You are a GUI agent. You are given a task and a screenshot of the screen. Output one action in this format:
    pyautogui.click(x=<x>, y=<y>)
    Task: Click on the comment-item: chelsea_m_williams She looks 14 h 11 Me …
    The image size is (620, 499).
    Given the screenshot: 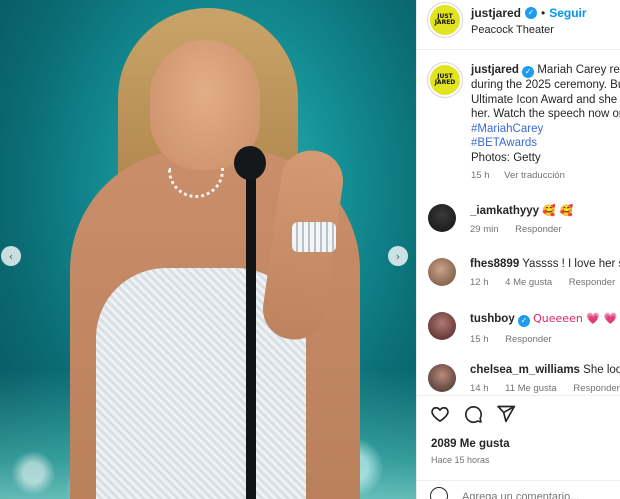 What is the action you would take?
    pyautogui.click(x=524, y=379)
    